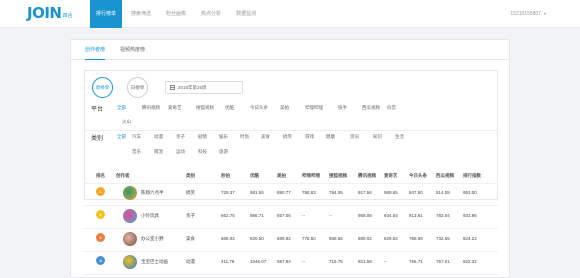  I want to click on category-option: 生活, so click(399, 137).